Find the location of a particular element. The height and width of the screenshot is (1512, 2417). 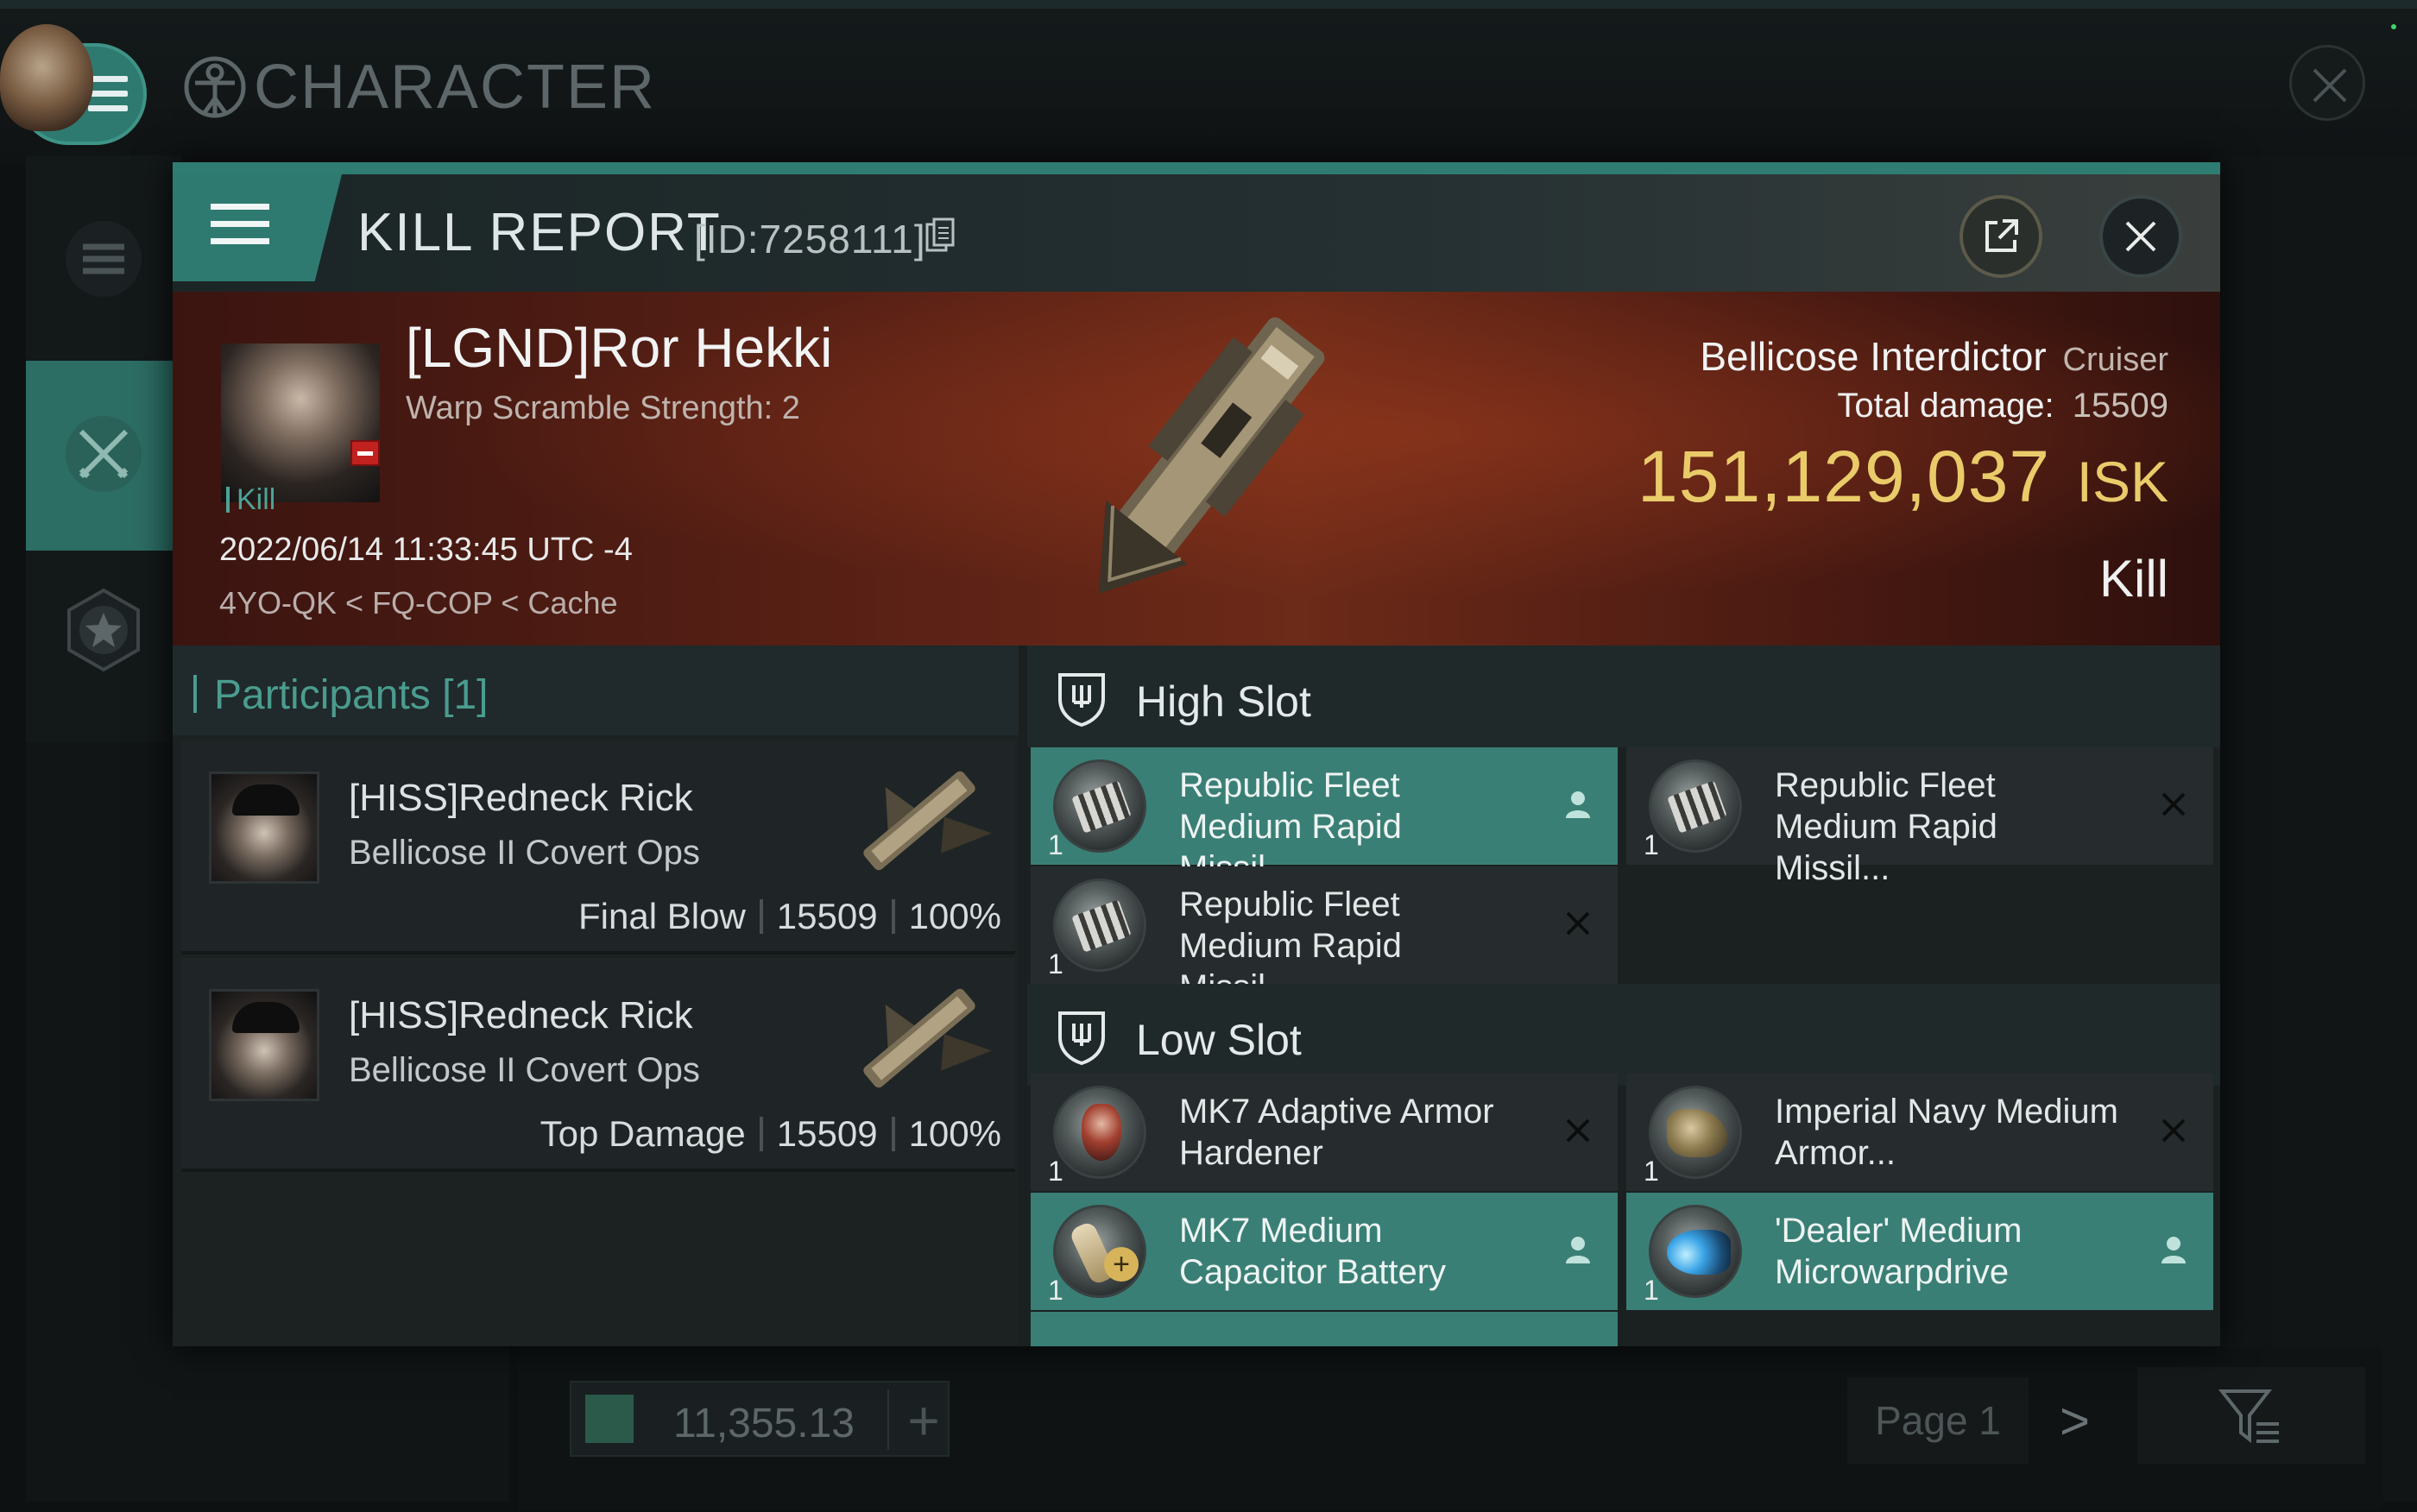

crossed-swords-icon is located at coordinates (104, 454).